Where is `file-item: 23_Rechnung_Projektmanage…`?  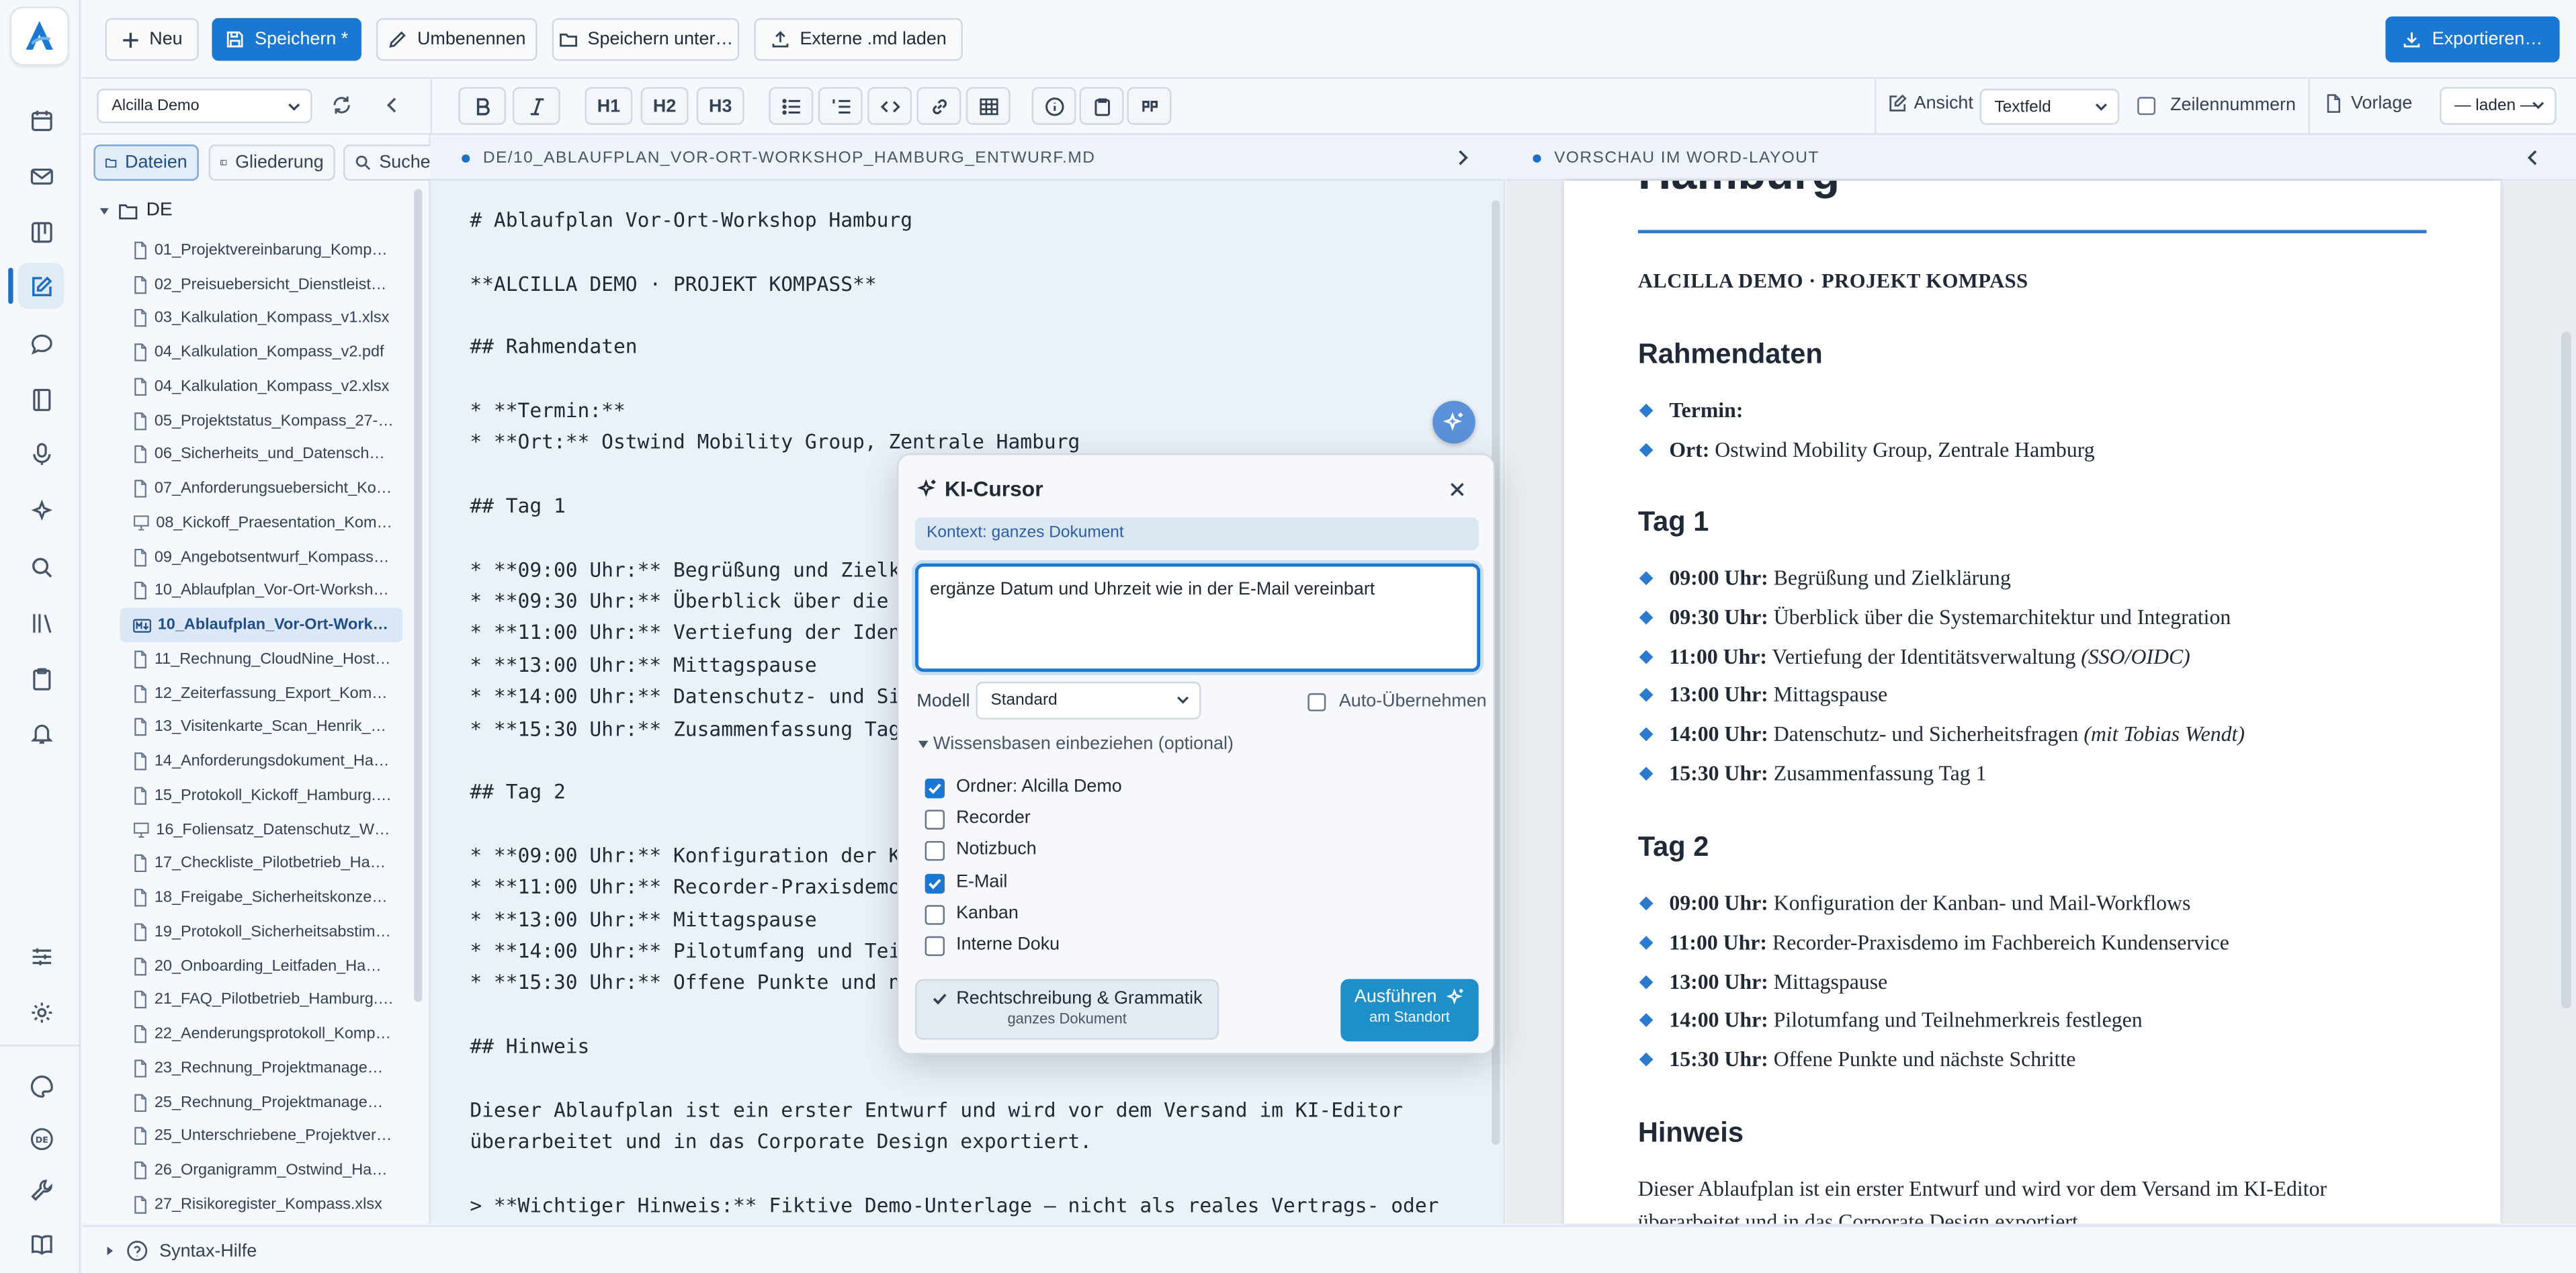
file-item: 23_Rechnung_Projektmanage… is located at coordinates (261, 1068).